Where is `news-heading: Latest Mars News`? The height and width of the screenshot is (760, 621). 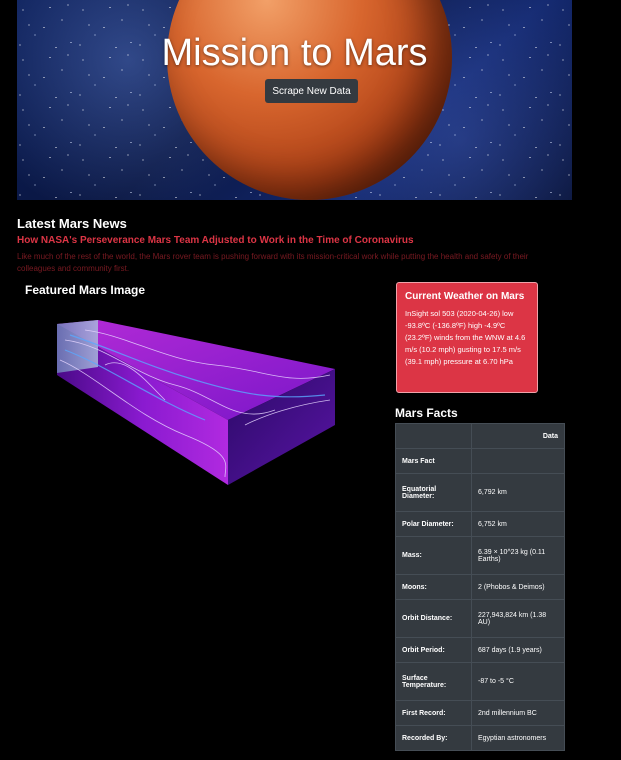
news-heading: Latest Mars News is located at coordinates (72, 223).